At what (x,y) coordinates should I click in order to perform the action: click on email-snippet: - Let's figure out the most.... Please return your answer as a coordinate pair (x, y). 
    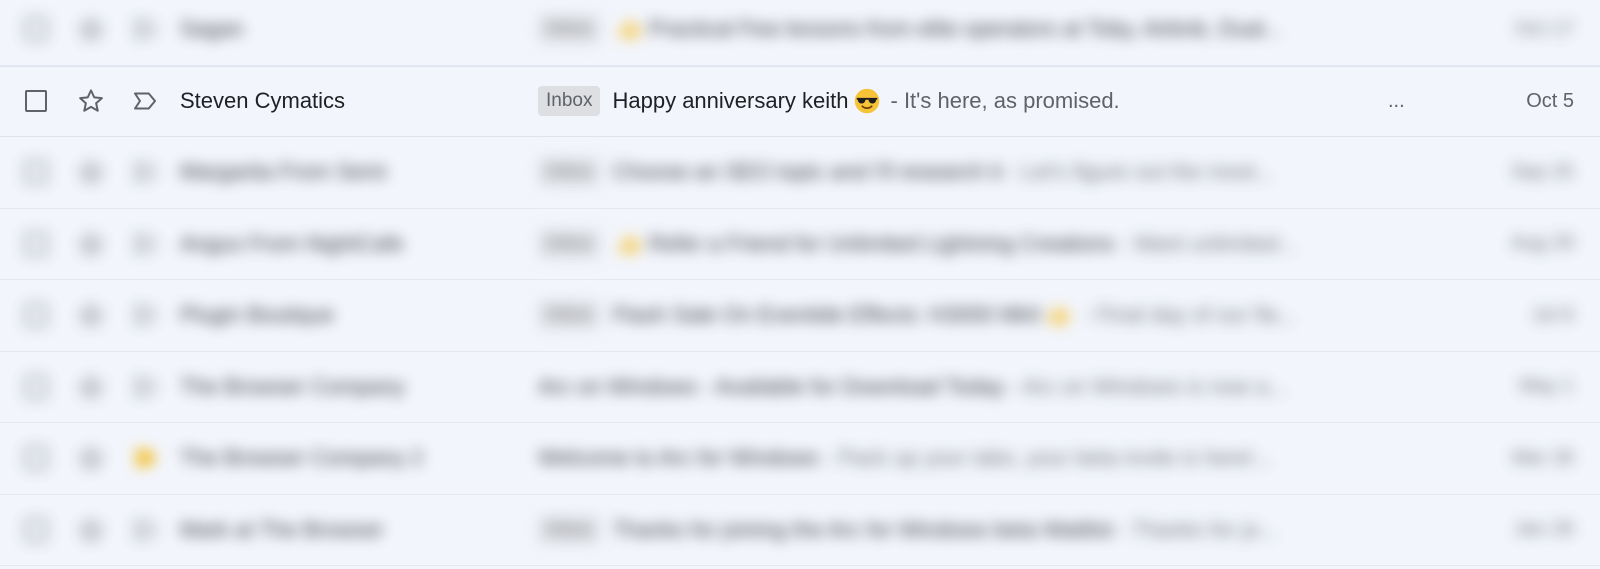
    Looking at the image, I should click on (1140, 172).